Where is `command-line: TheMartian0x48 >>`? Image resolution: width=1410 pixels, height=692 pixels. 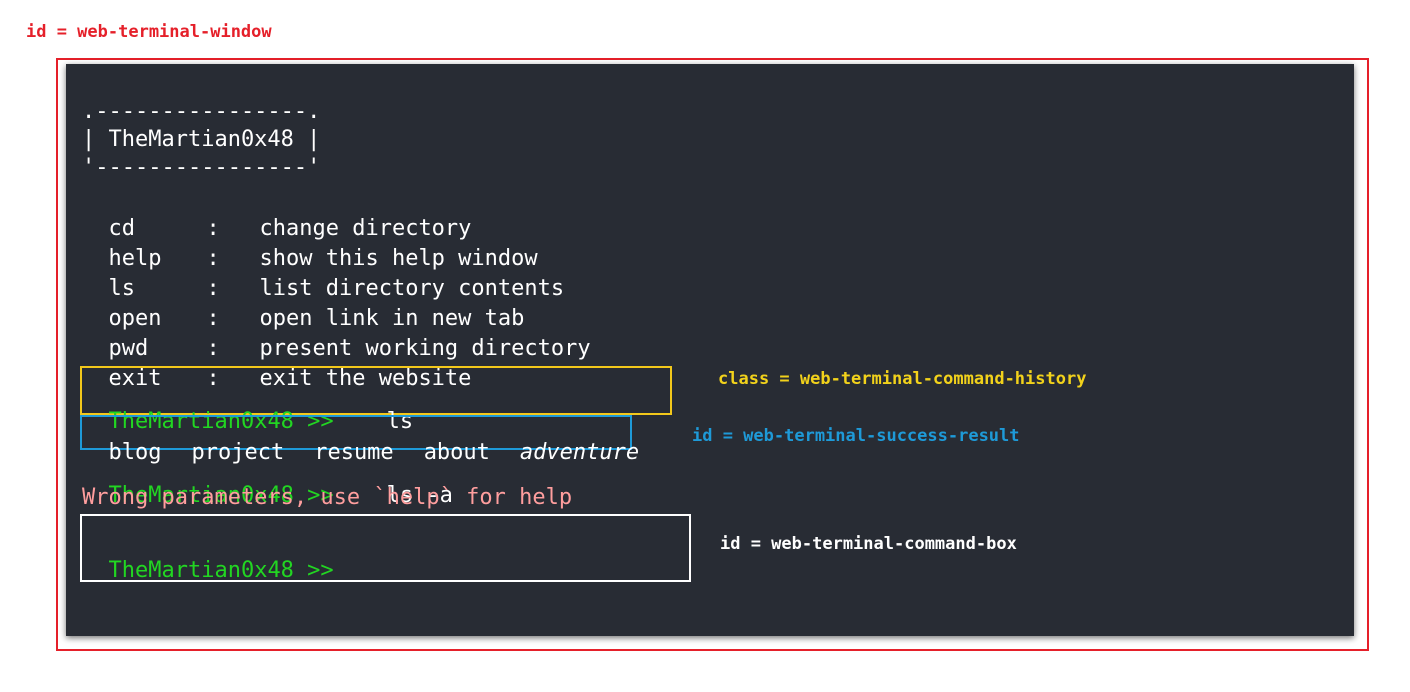 command-line: TheMartian0x48 >> is located at coordinates (214, 557).